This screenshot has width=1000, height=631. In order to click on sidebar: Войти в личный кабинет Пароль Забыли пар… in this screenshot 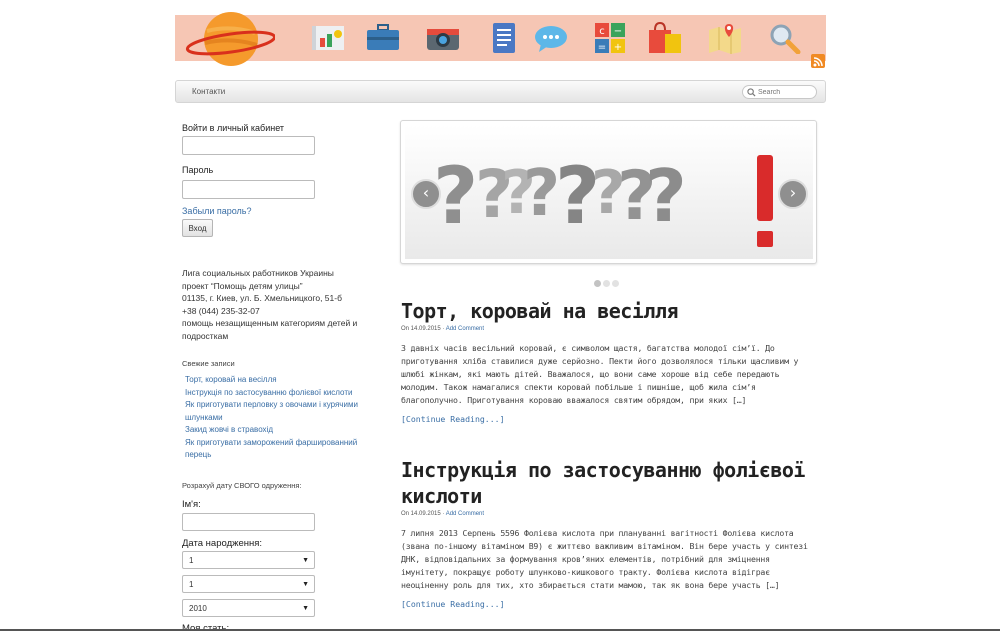, I will do `click(272, 376)`.